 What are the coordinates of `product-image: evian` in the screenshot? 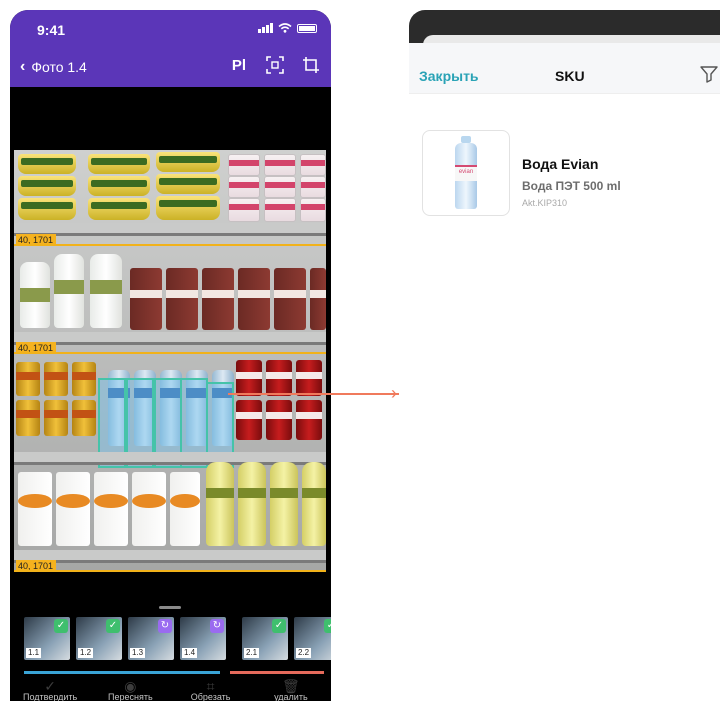 It's located at (466, 173).